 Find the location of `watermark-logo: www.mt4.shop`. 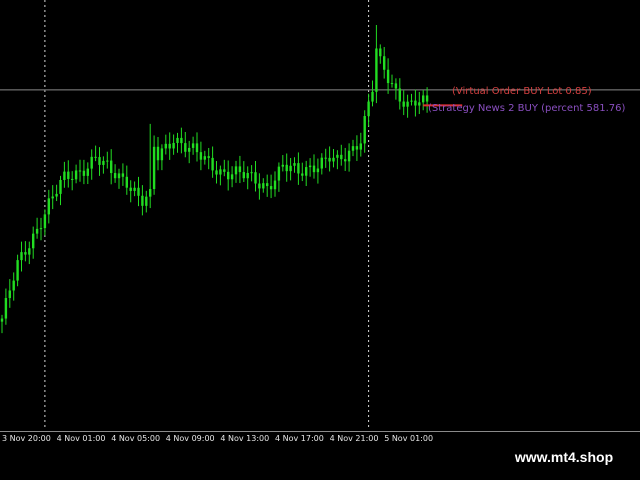

watermark-logo: www.mt4.shop is located at coordinates (564, 457).